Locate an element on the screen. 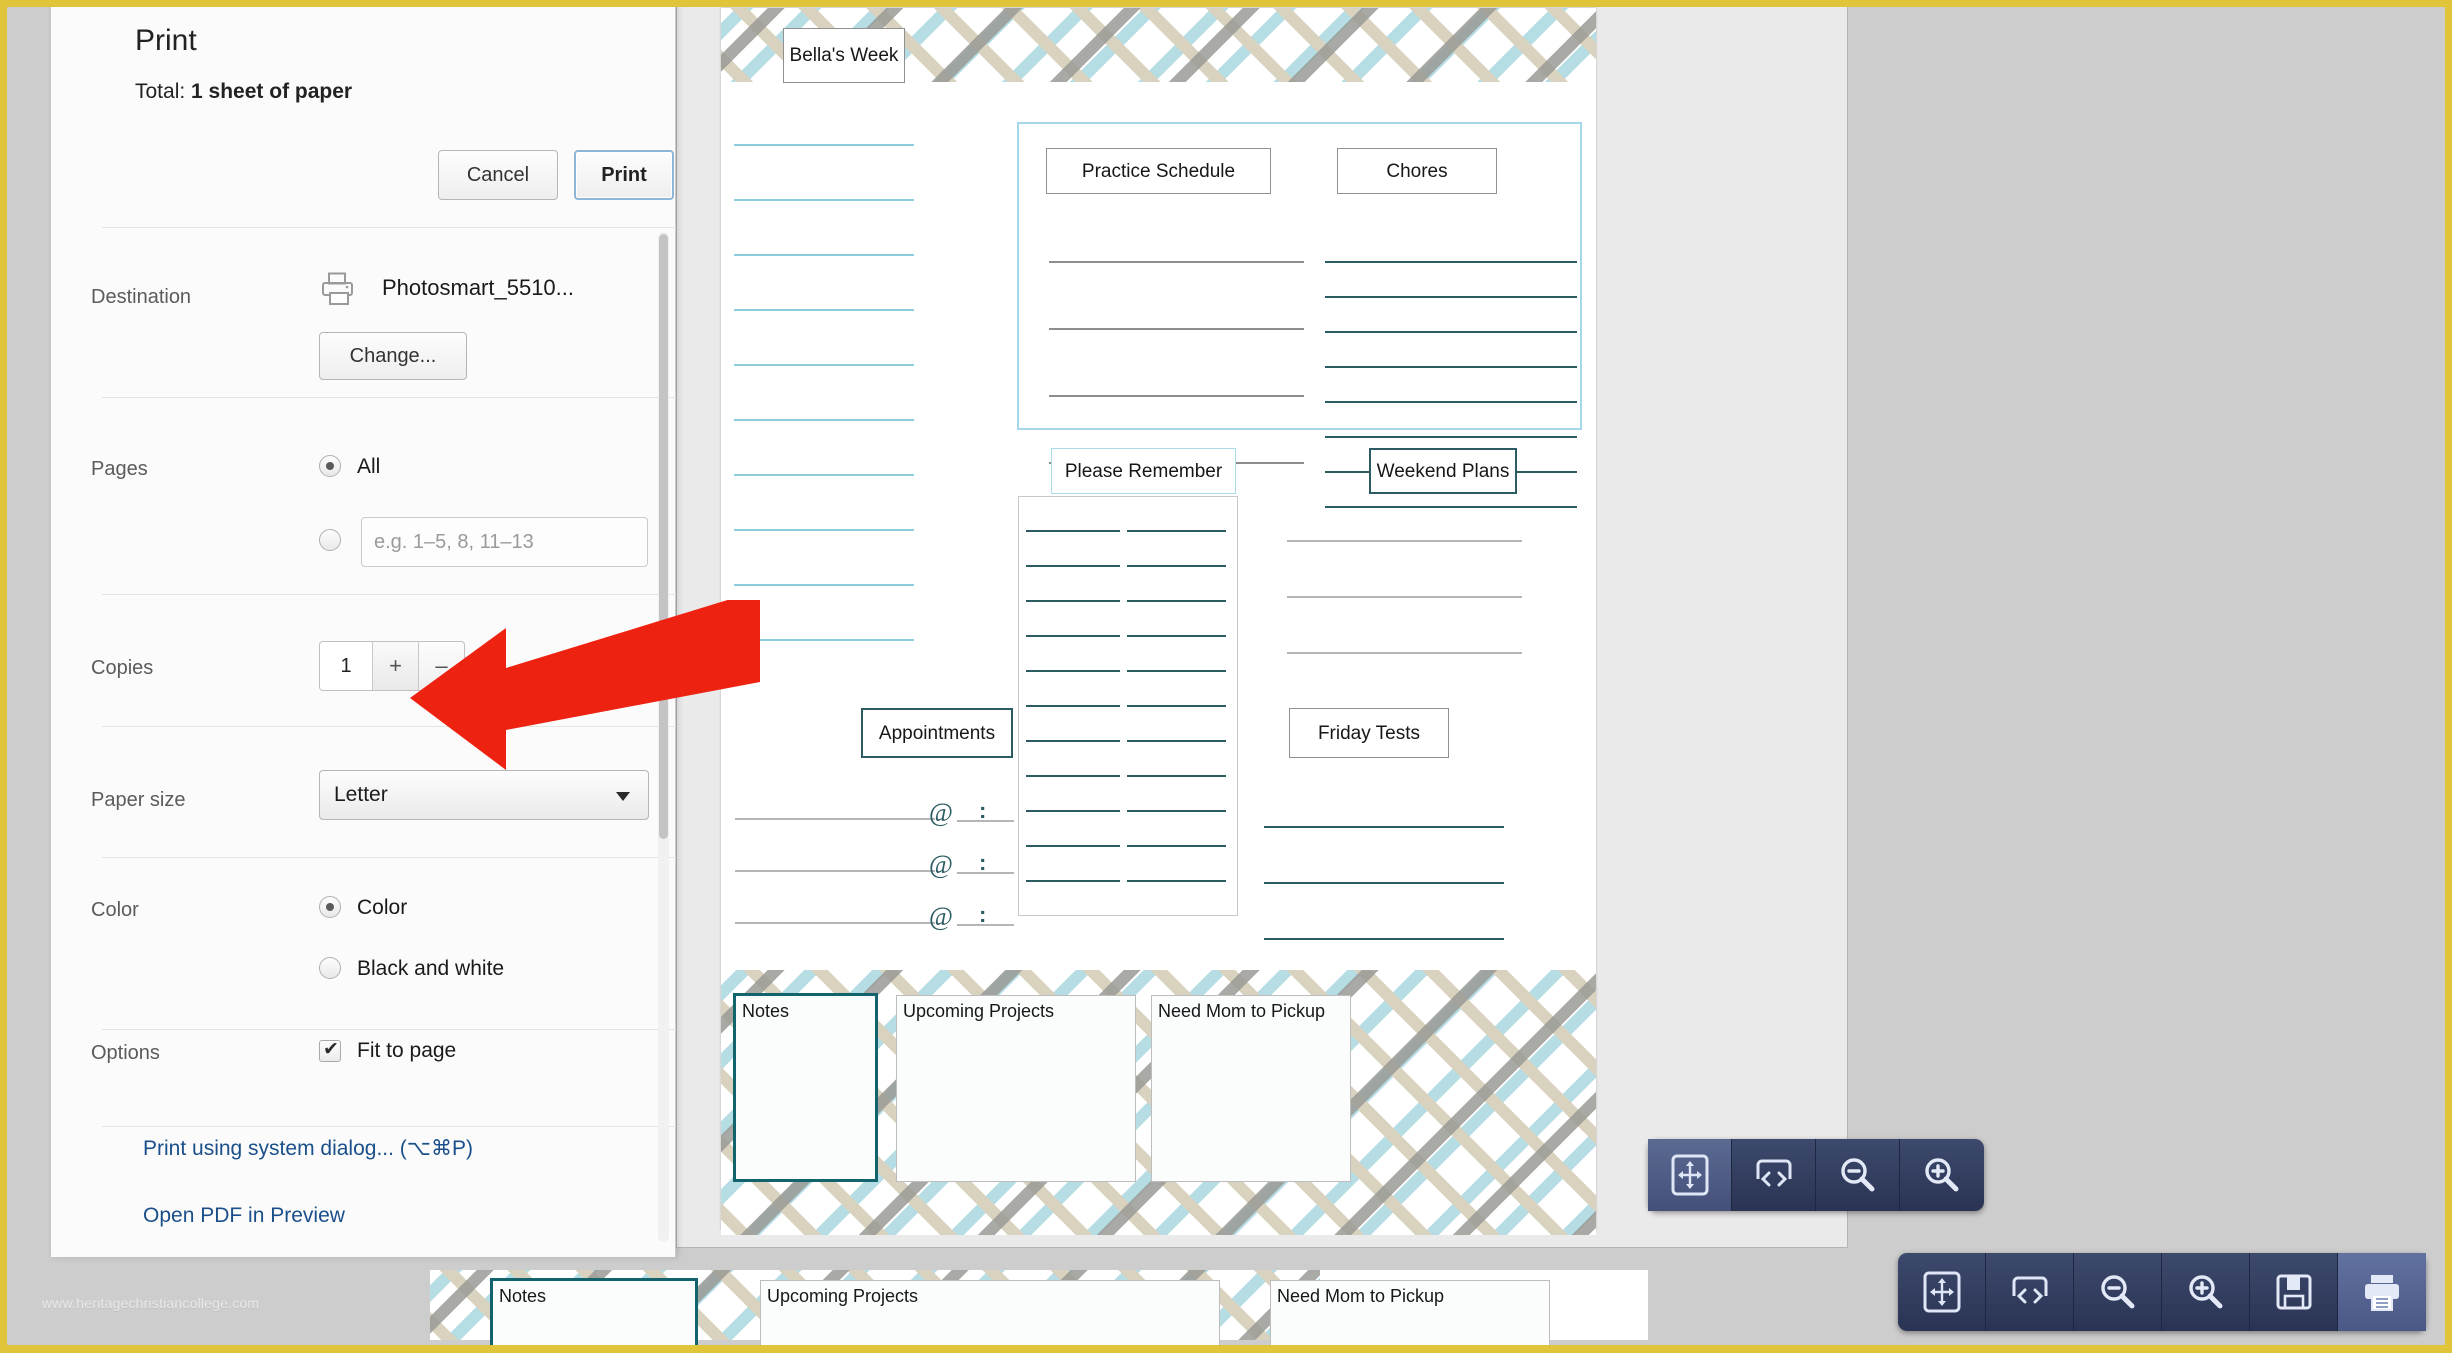 The image size is (2452, 1353). bg-pickup-box: Need Mom to Pickup is located at coordinates (1410, 1312).